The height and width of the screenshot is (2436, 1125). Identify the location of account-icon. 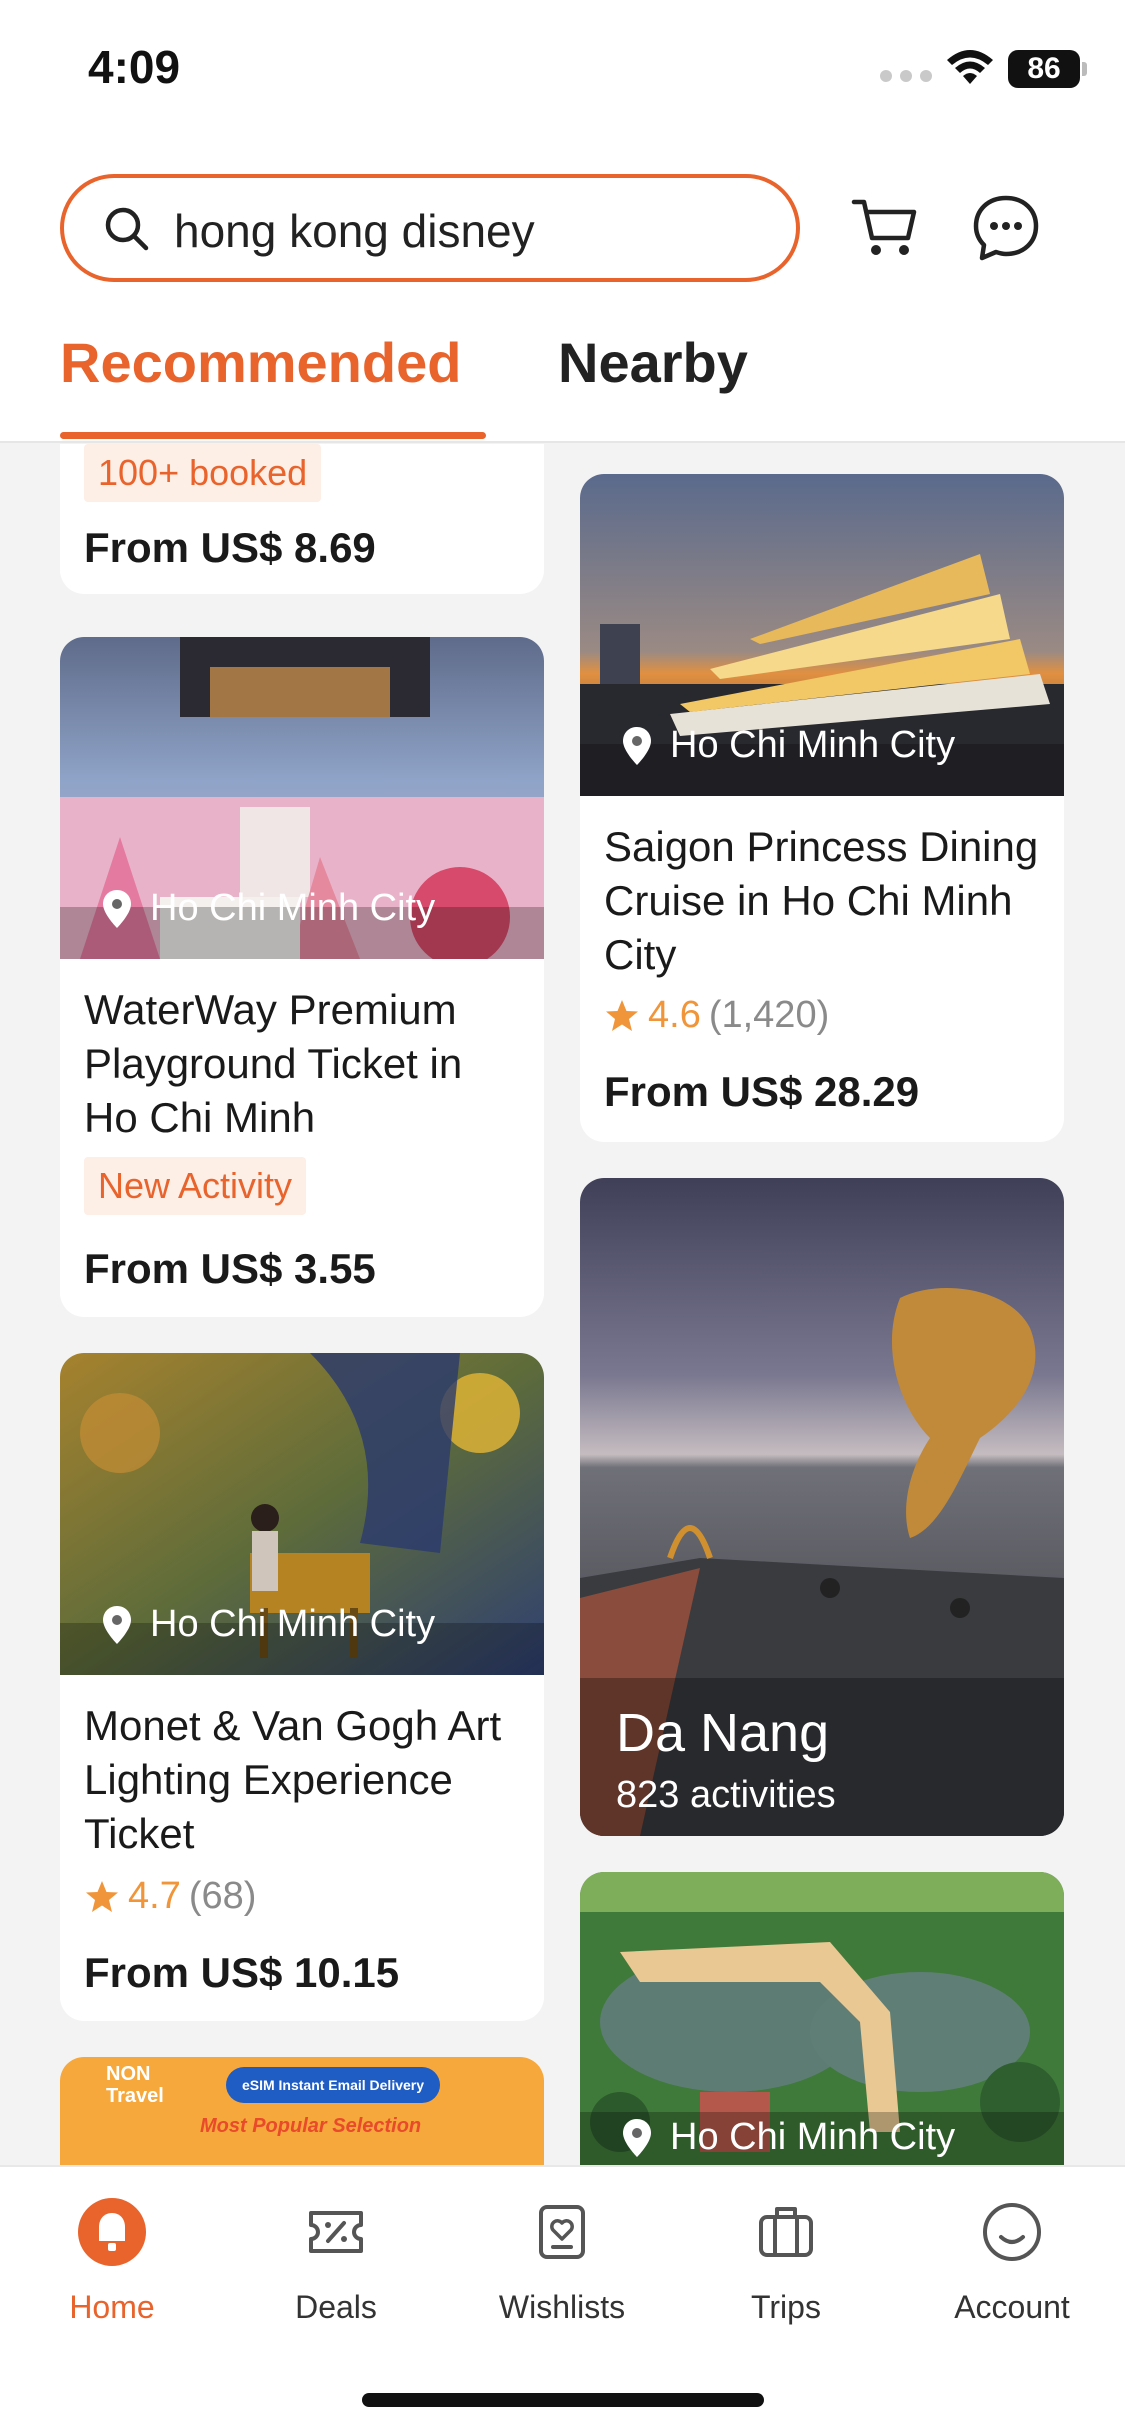
(1012, 2232).